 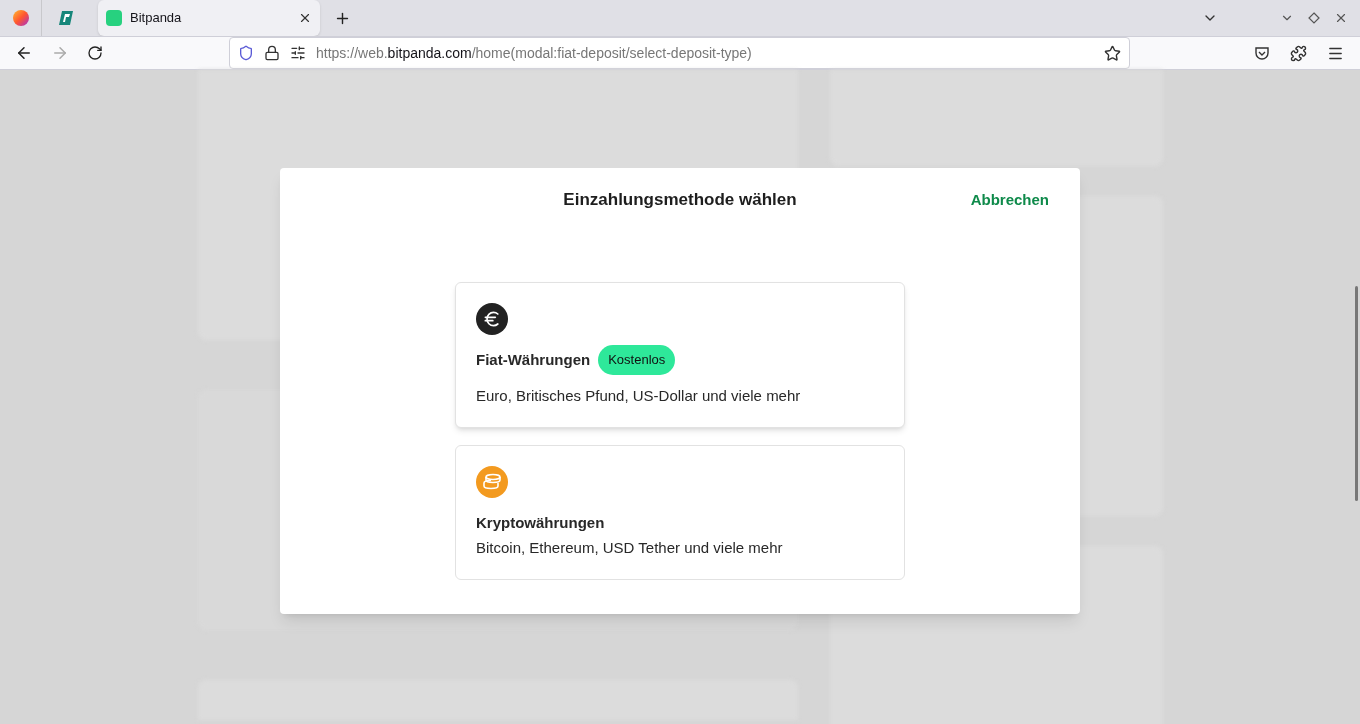 I want to click on scrollbar-thumb, so click(x=1356, y=393).